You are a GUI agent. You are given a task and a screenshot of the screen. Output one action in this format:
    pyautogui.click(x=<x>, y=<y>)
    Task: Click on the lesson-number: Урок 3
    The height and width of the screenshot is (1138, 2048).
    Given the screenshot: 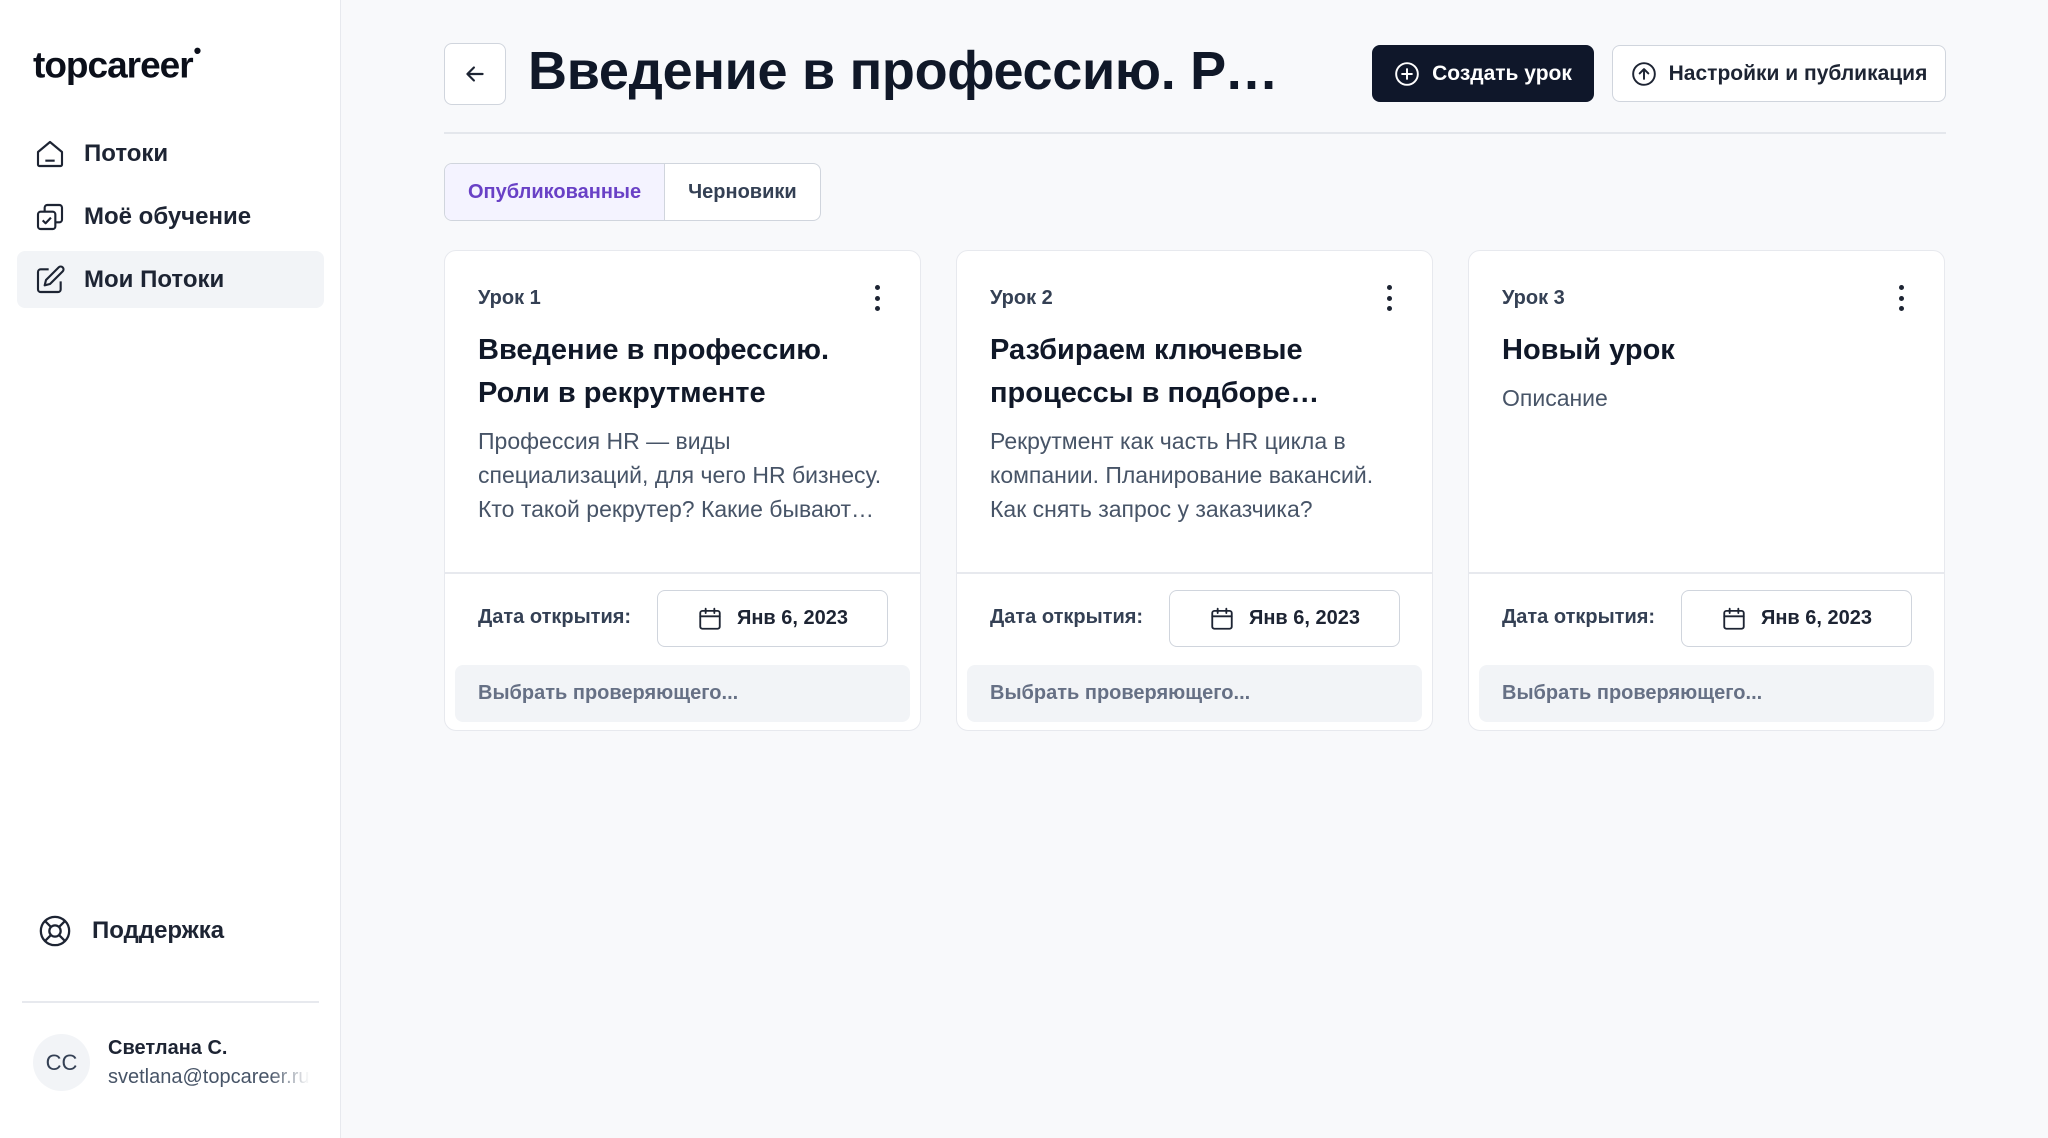 What is the action you would take?
    pyautogui.click(x=1533, y=298)
    